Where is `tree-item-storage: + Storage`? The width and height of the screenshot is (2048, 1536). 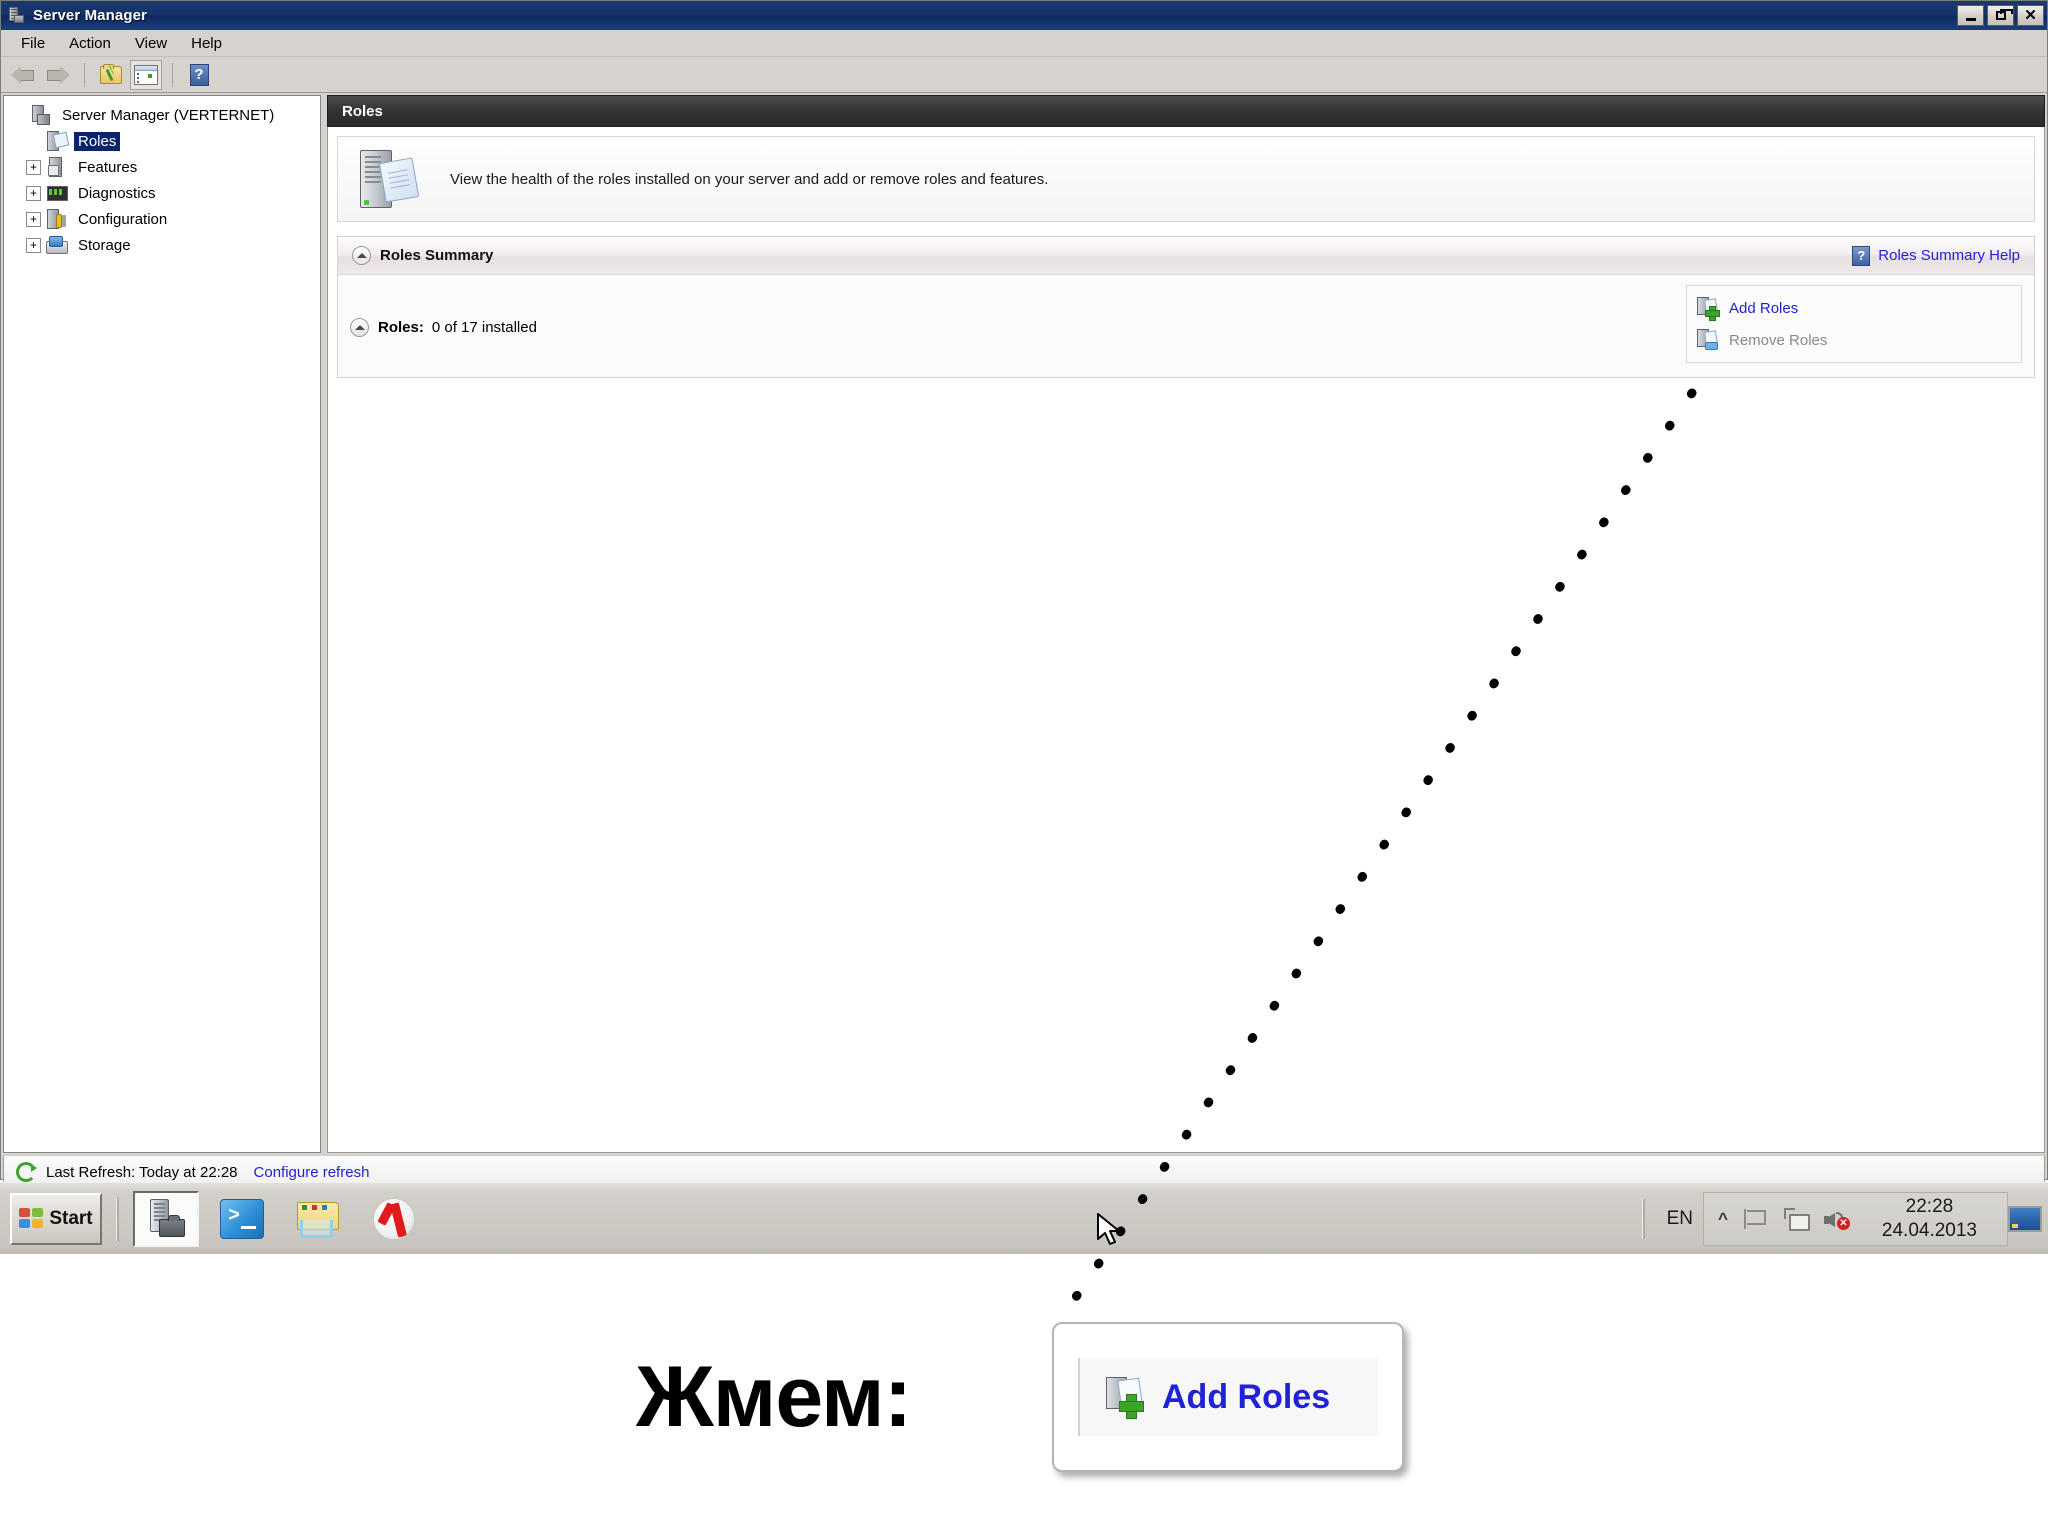 tree-item-storage: + Storage is located at coordinates (173, 245).